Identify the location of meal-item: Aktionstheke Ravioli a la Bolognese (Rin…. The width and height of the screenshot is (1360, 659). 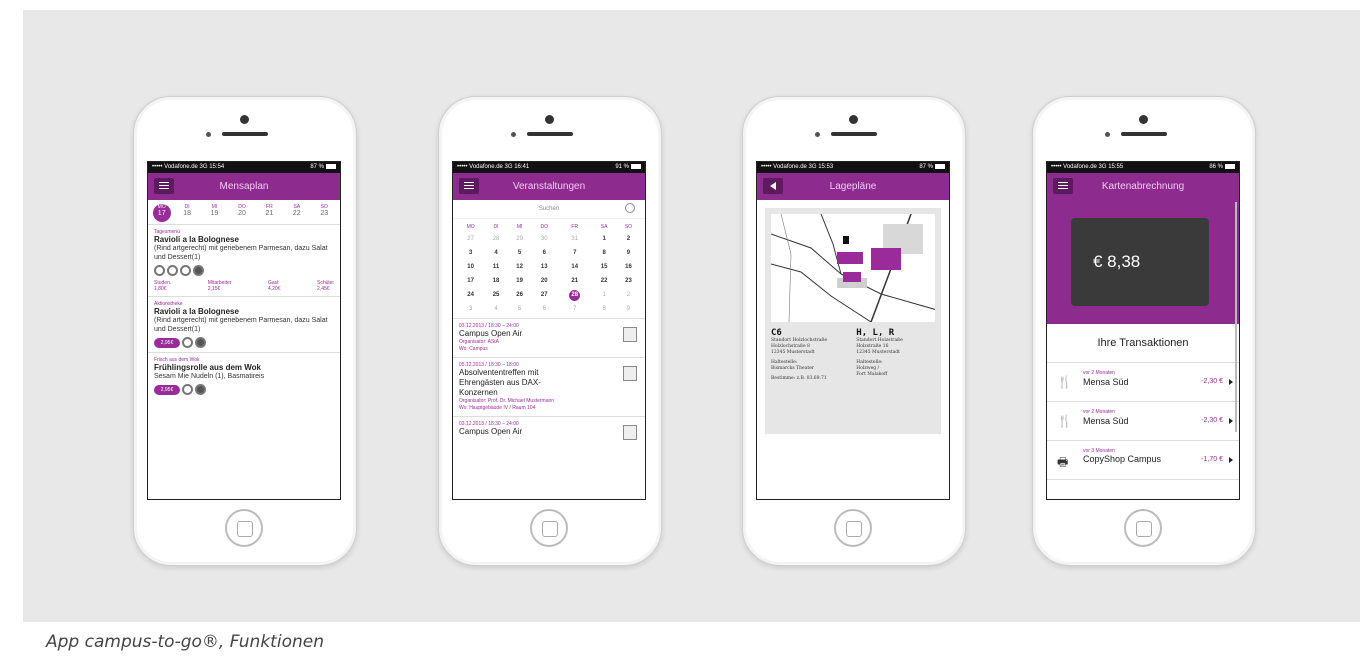
(244, 325).